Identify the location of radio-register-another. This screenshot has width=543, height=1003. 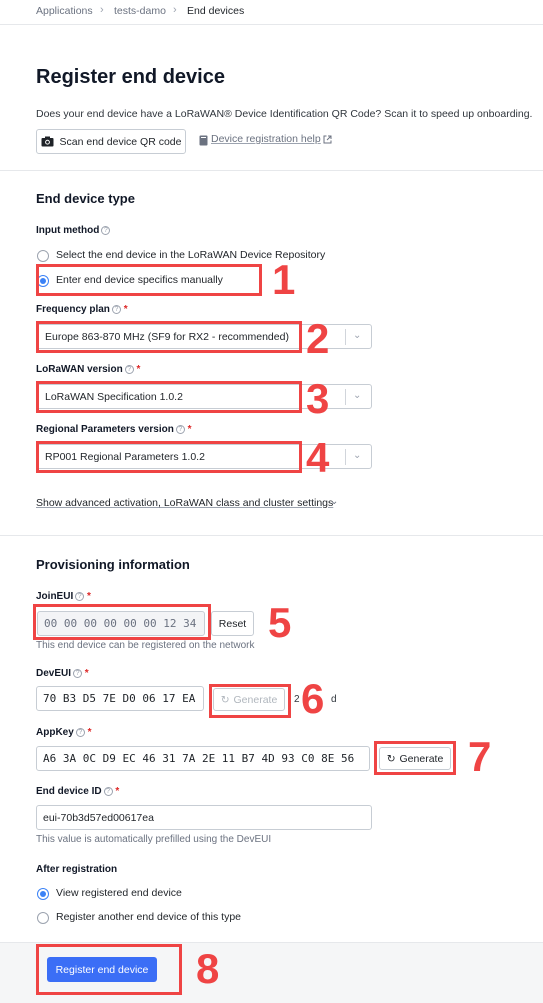
(43, 918).